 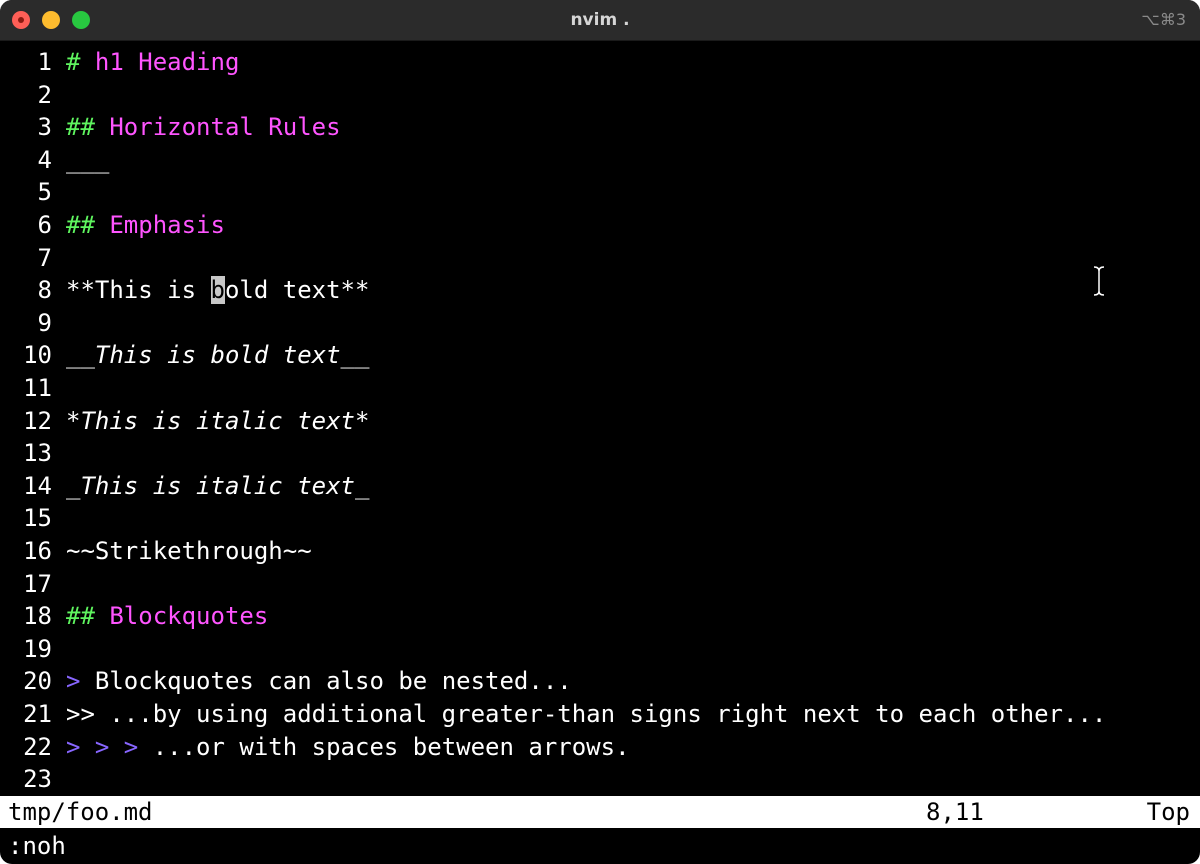 What do you see at coordinates (44, 322) in the screenshot?
I see `line-number: 9` at bounding box center [44, 322].